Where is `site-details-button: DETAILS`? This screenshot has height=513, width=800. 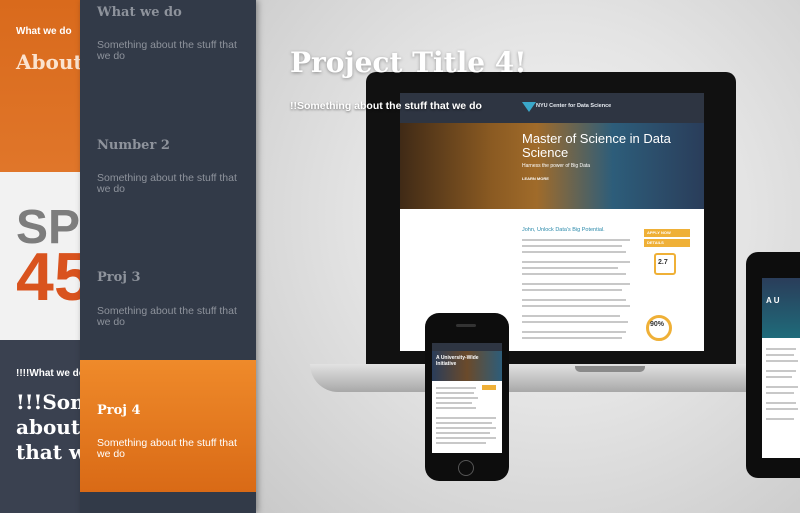 site-details-button: DETAILS is located at coordinates (667, 243).